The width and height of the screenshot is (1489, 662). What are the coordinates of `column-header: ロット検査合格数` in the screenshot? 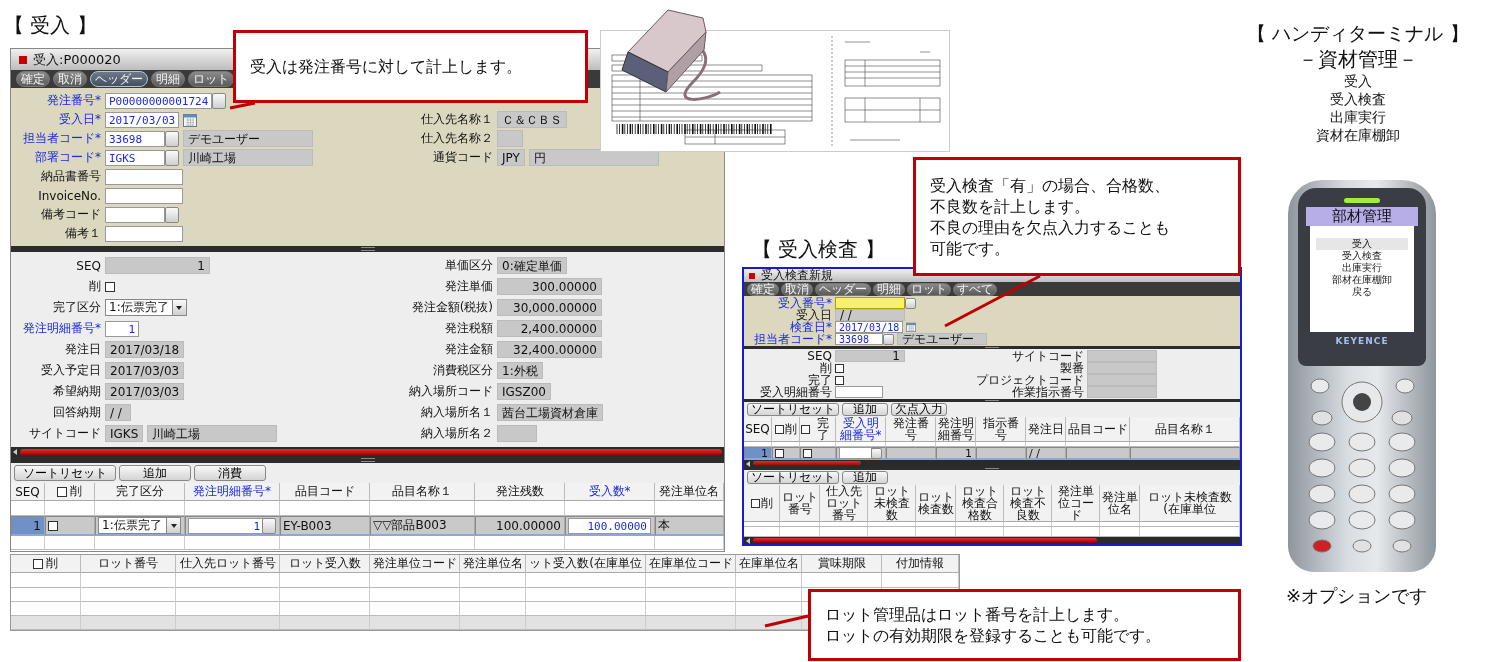 It's located at (979, 503).